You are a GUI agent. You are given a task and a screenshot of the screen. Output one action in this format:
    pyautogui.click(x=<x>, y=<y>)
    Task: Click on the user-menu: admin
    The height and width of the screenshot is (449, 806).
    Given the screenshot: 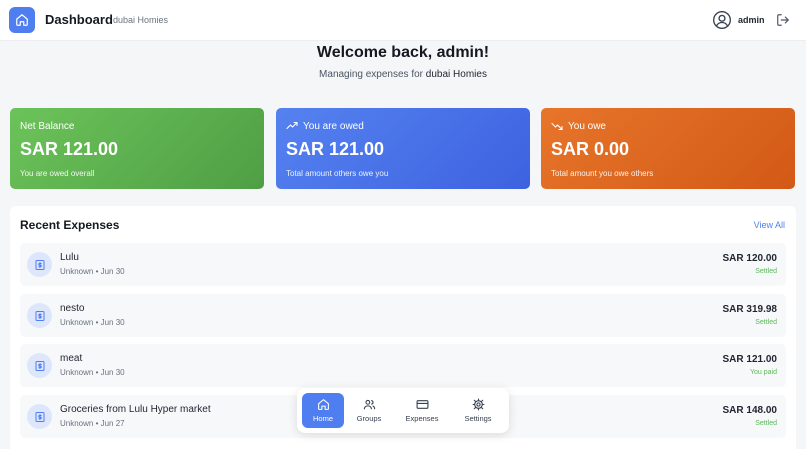 What is the action you would take?
    pyautogui.click(x=738, y=20)
    